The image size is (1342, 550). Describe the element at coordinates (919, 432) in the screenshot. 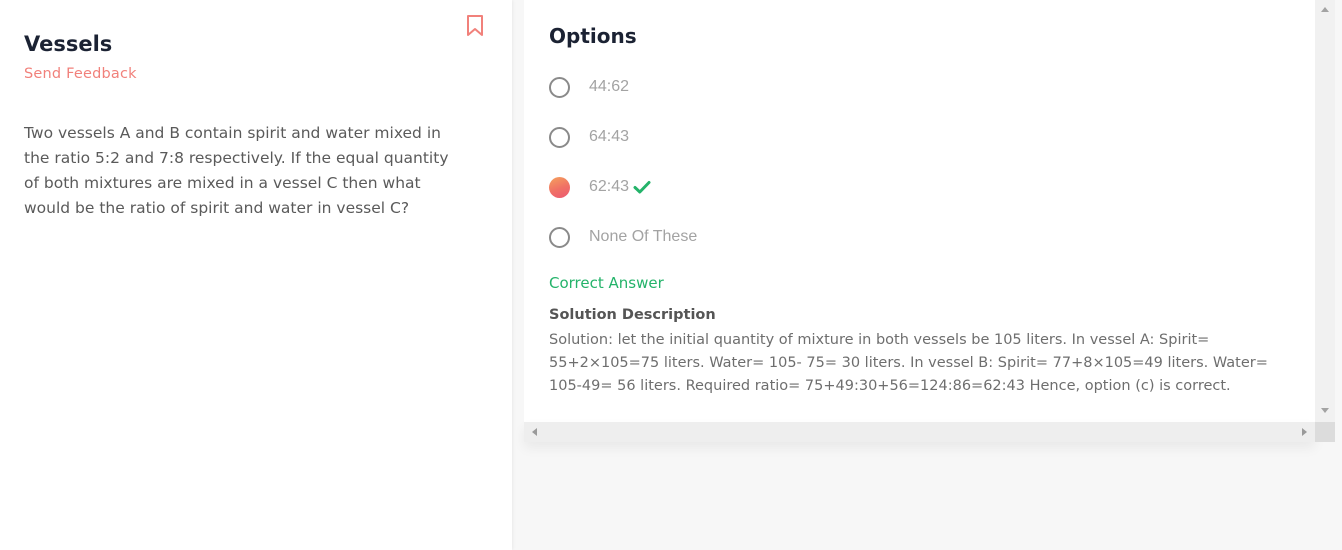

I see `horizontal-scrollbar` at that location.